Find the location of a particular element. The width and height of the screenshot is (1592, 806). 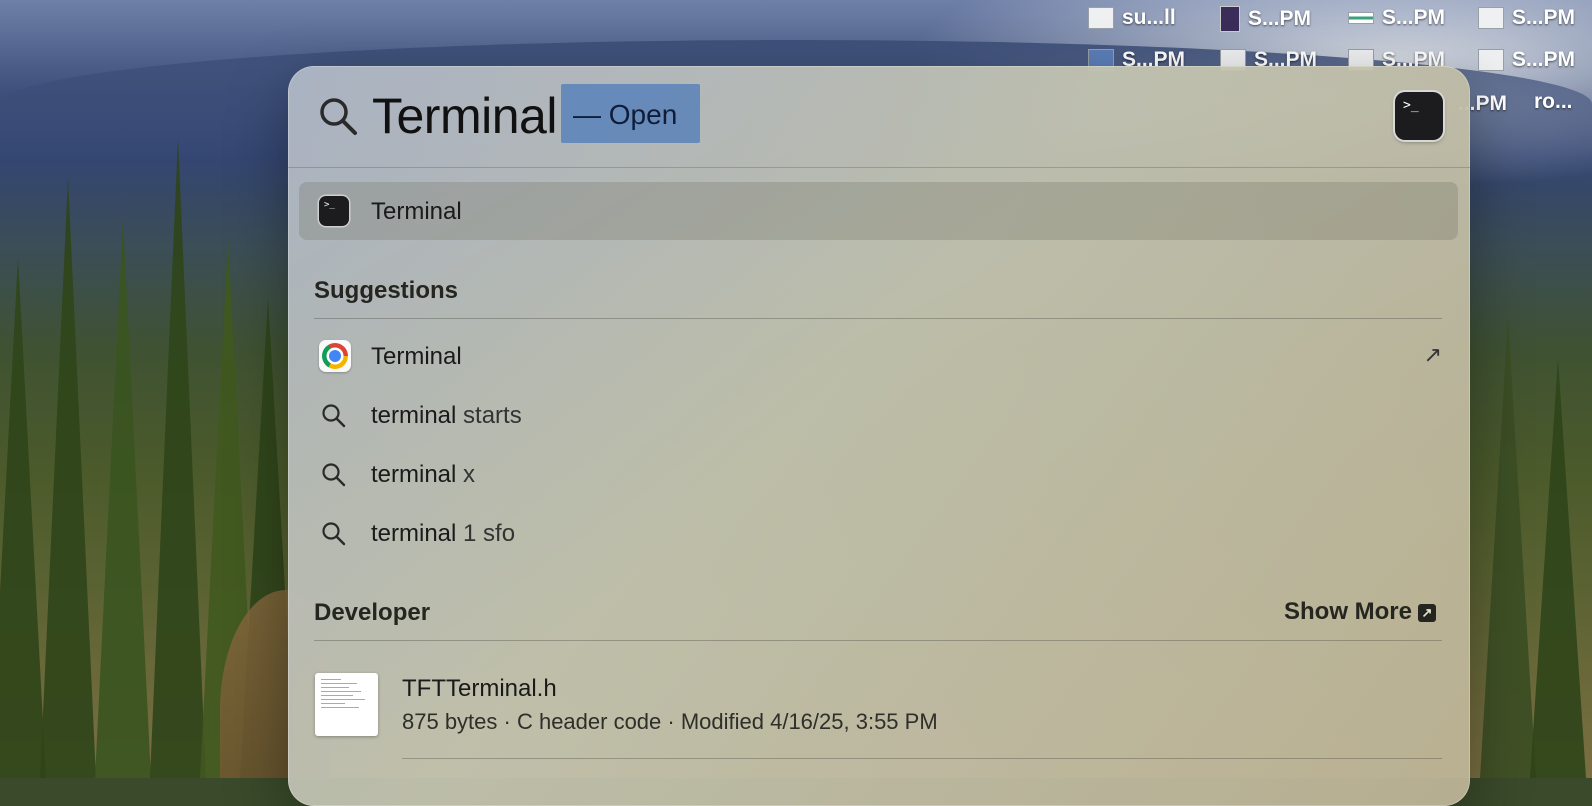

file-name: TFTTerminal.h is located at coordinates (479, 688).